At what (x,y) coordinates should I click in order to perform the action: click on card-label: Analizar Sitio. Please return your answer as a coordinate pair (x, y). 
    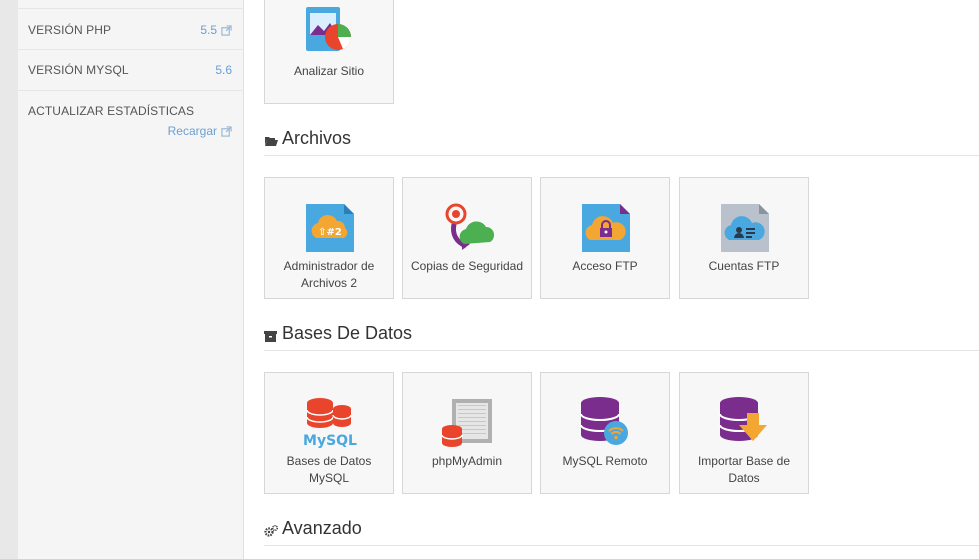
    Looking at the image, I should click on (329, 71).